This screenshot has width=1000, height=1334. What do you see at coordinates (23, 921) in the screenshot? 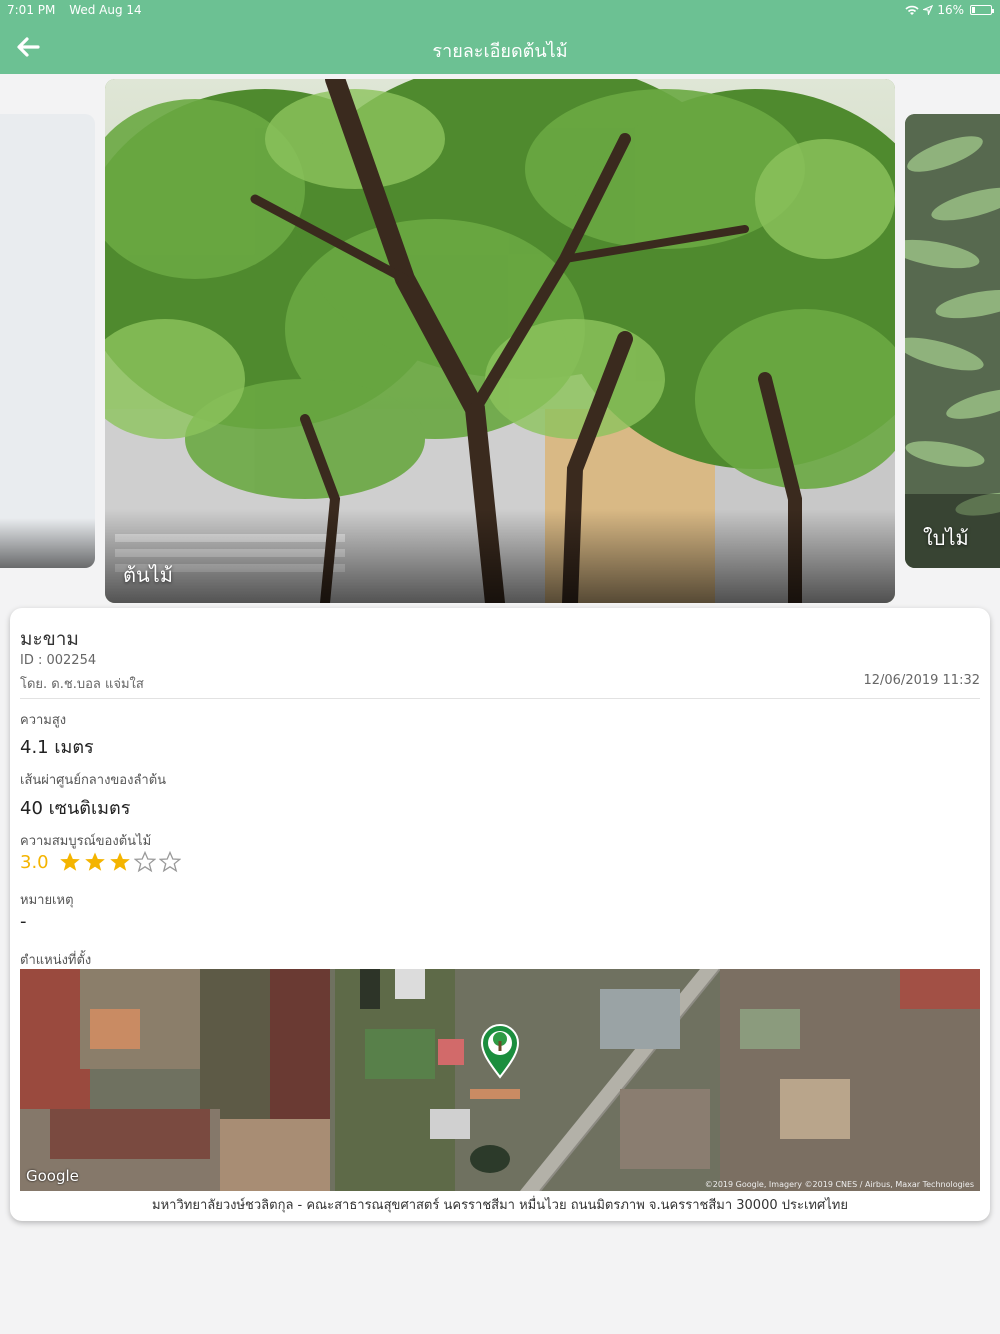
I see `note-value: -` at bounding box center [23, 921].